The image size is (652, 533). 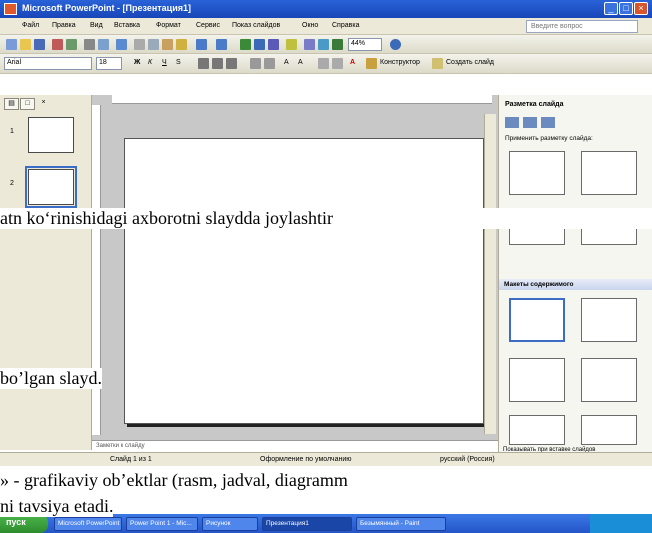 I want to click on document-text-line: bo’lgan slayd., so click(x=51, y=378).